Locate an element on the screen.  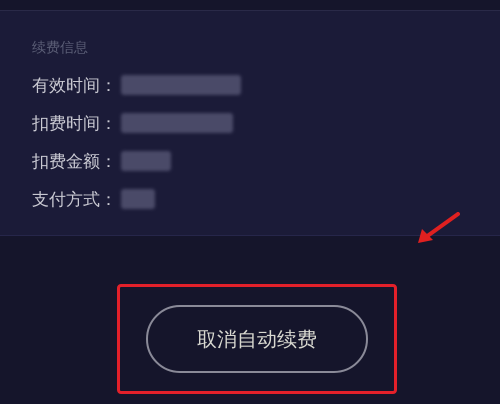
section-title: 续费信息 is located at coordinates (60, 48).